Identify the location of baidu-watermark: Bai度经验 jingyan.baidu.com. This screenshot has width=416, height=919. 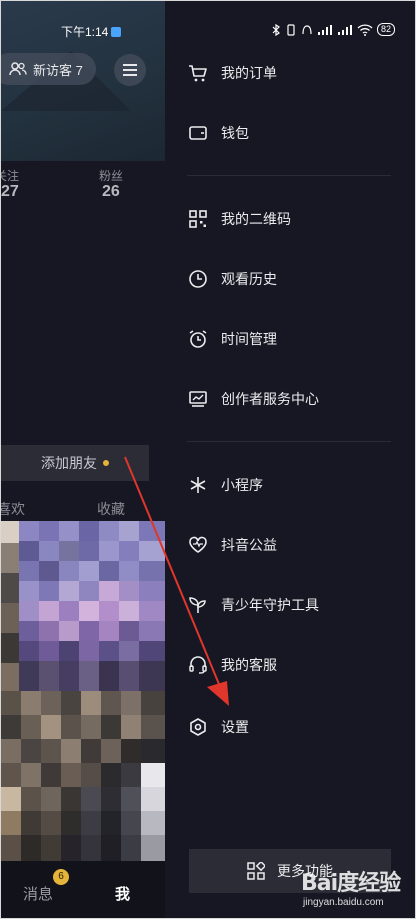
(353, 891).